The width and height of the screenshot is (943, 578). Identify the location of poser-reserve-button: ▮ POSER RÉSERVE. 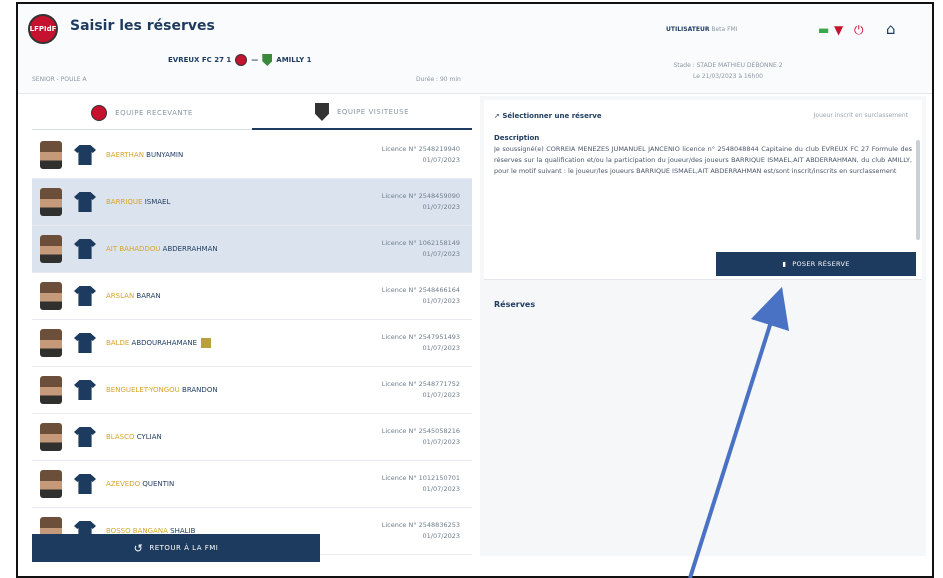
(816, 264).